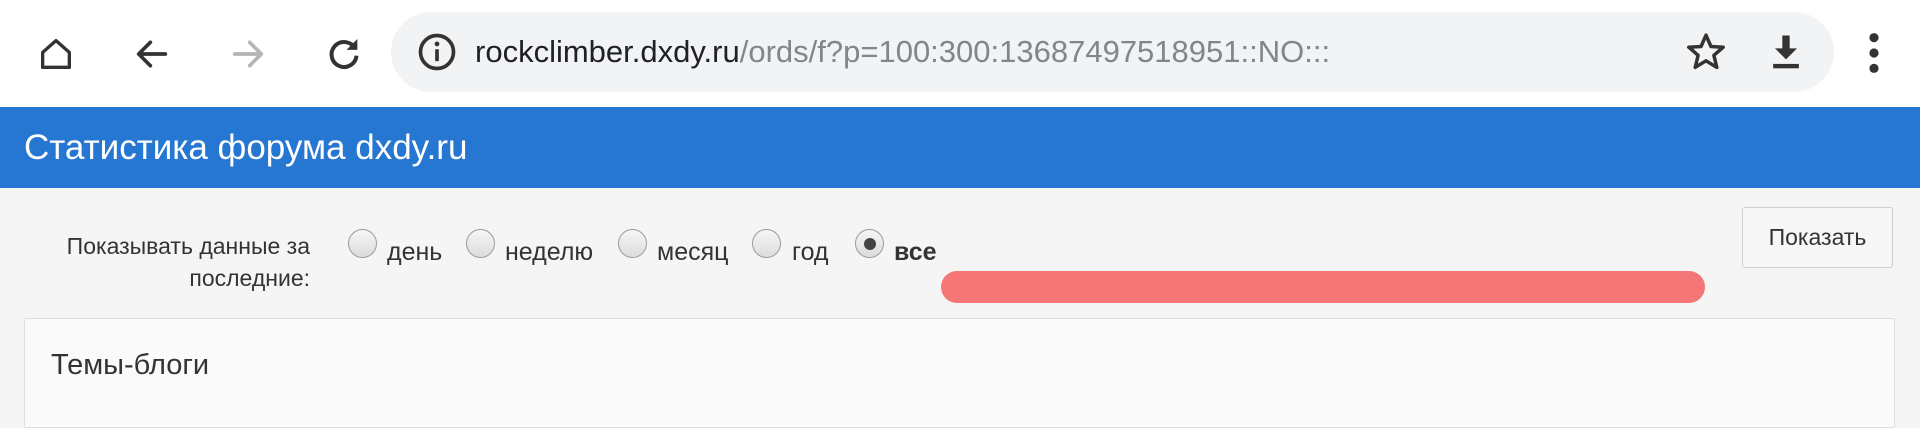  What do you see at coordinates (130, 365) in the screenshot?
I see `panel-title: Темы-блоги` at bounding box center [130, 365].